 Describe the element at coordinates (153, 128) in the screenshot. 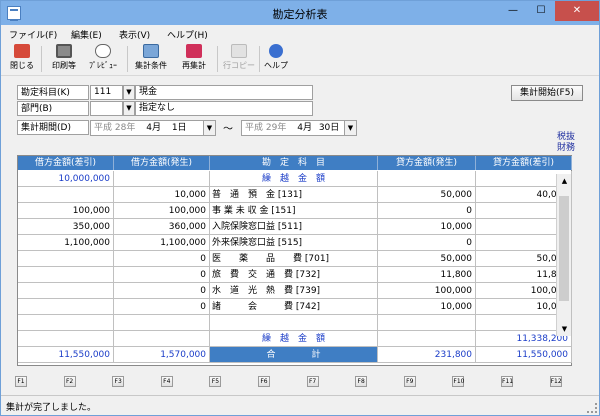

I see `period-from-date: 平成 28年 4月 1日 ▼` at that location.